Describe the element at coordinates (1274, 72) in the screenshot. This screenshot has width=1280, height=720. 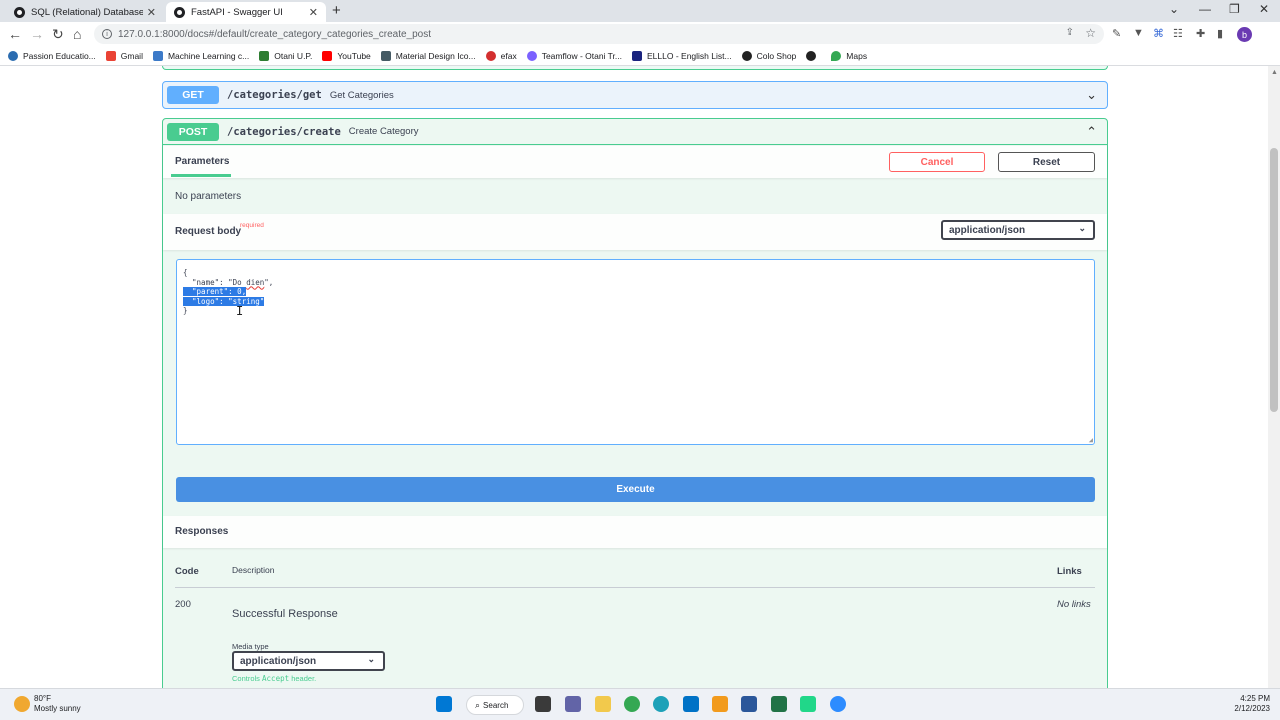
I see `scroll-up-icon: ▲` at that location.